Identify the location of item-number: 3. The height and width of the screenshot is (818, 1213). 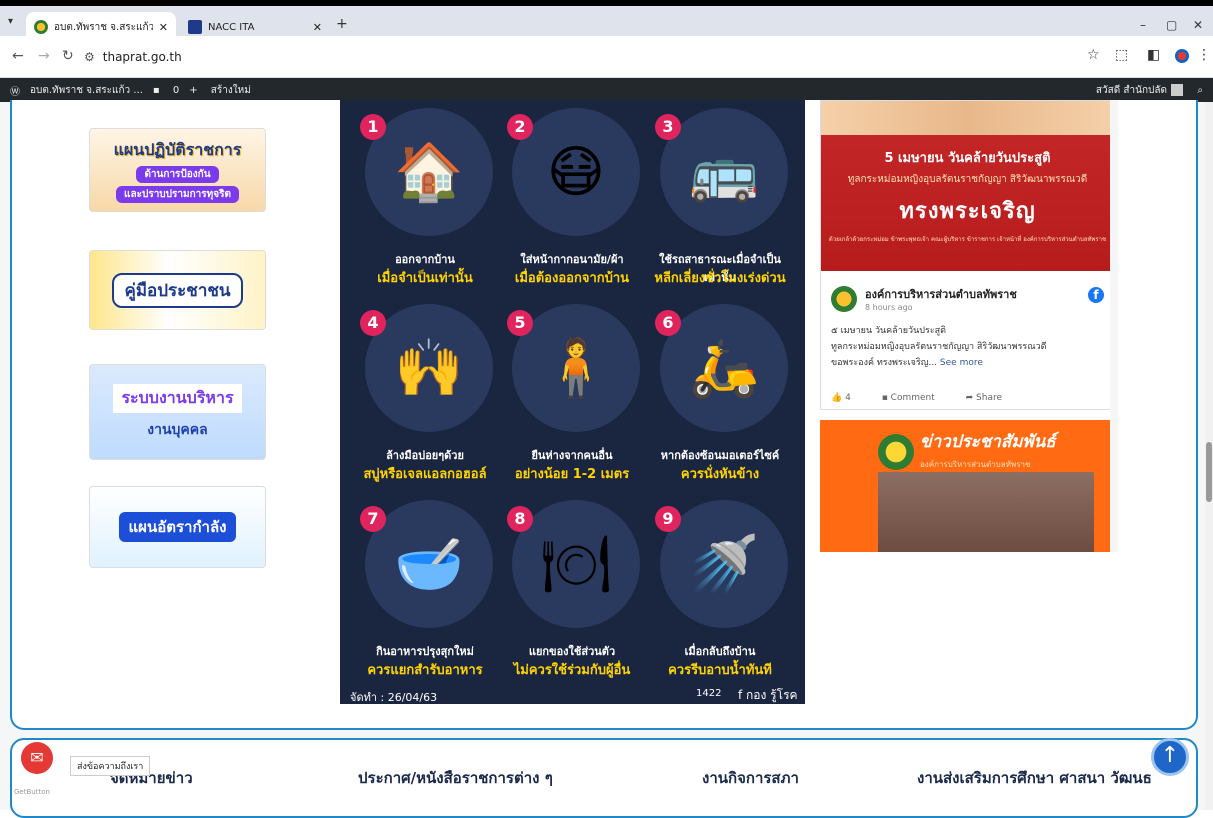
(668, 127).